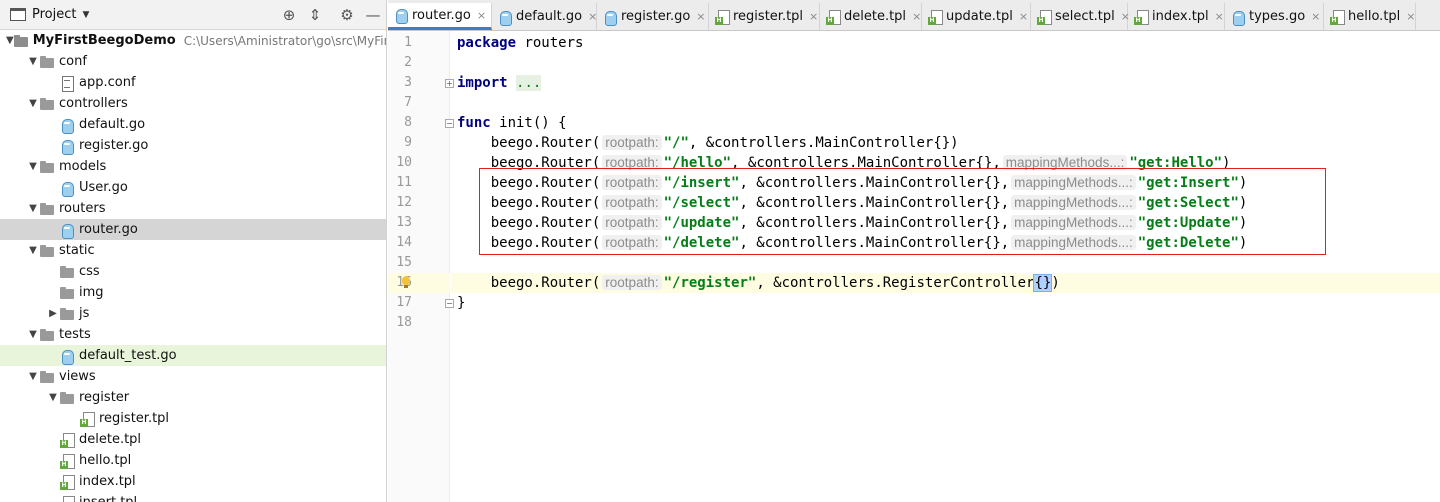 Image resolution: width=1440 pixels, height=502 pixels. I want to click on tree-item: app.conf, so click(193, 82).